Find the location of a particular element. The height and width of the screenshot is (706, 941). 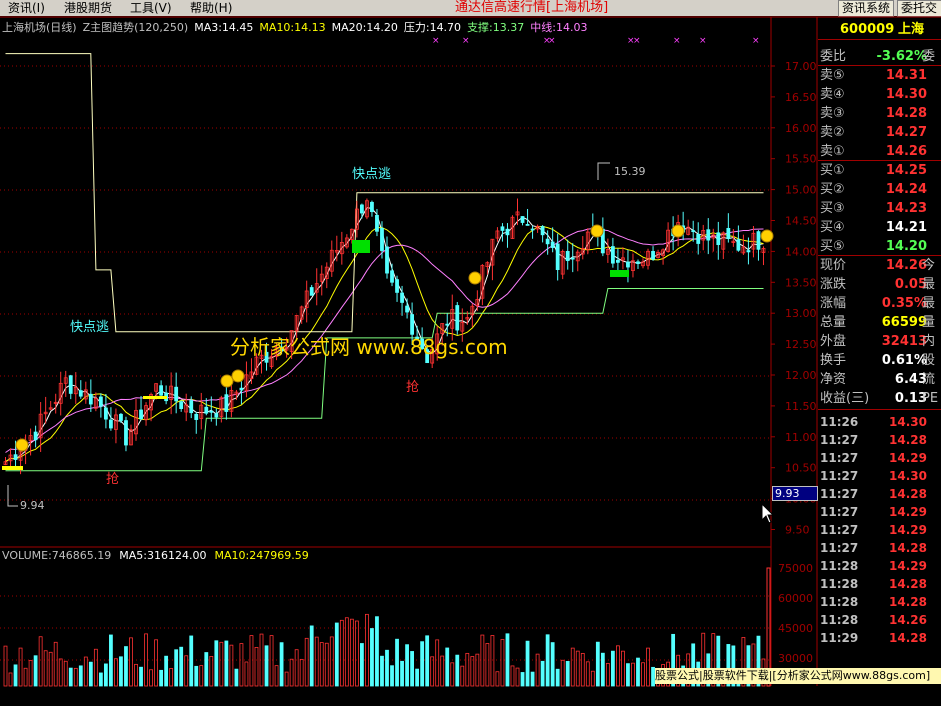

footer-banner: 股票公式|股票软件下载|[分析家公式网www.88gs.com] is located at coordinates (798, 676).